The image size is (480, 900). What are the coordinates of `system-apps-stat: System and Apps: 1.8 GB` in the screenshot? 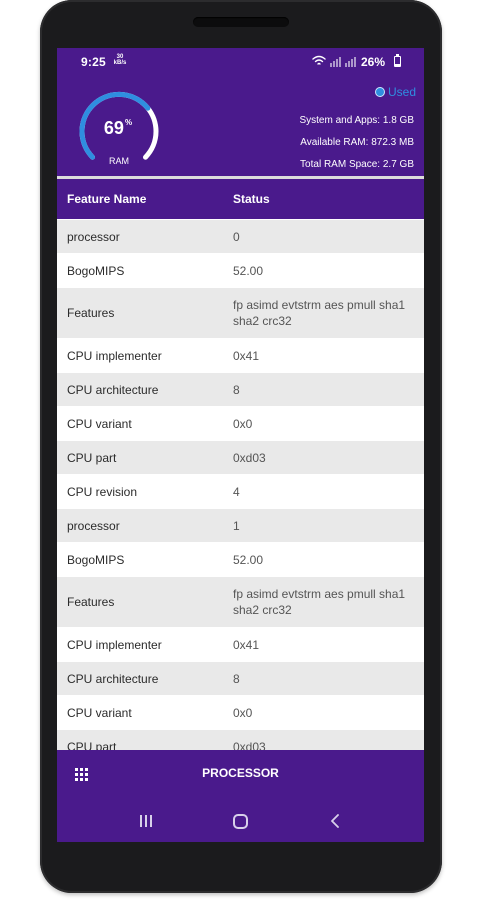 It's located at (356, 120).